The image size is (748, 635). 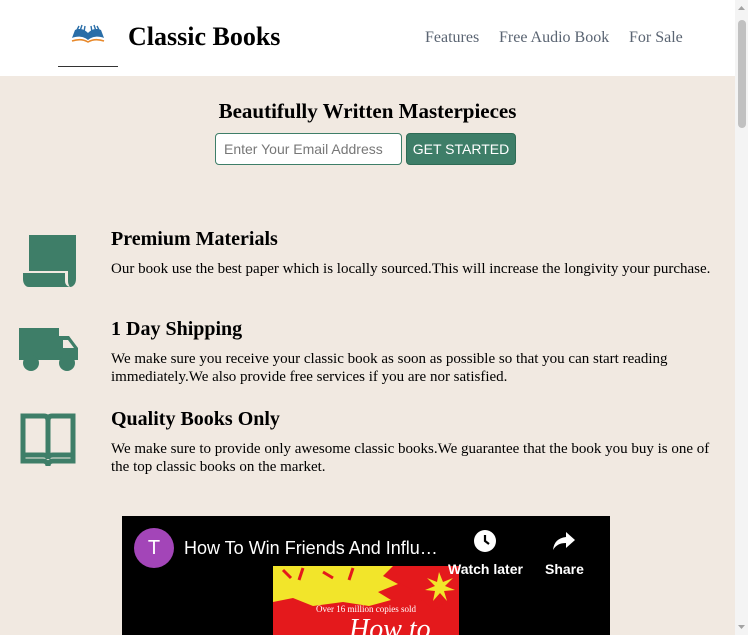 What do you see at coordinates (194, 239) in the screenshot?
I see `feature-title-premium-materials: Premium Materials` at bounding box center [194, 239].